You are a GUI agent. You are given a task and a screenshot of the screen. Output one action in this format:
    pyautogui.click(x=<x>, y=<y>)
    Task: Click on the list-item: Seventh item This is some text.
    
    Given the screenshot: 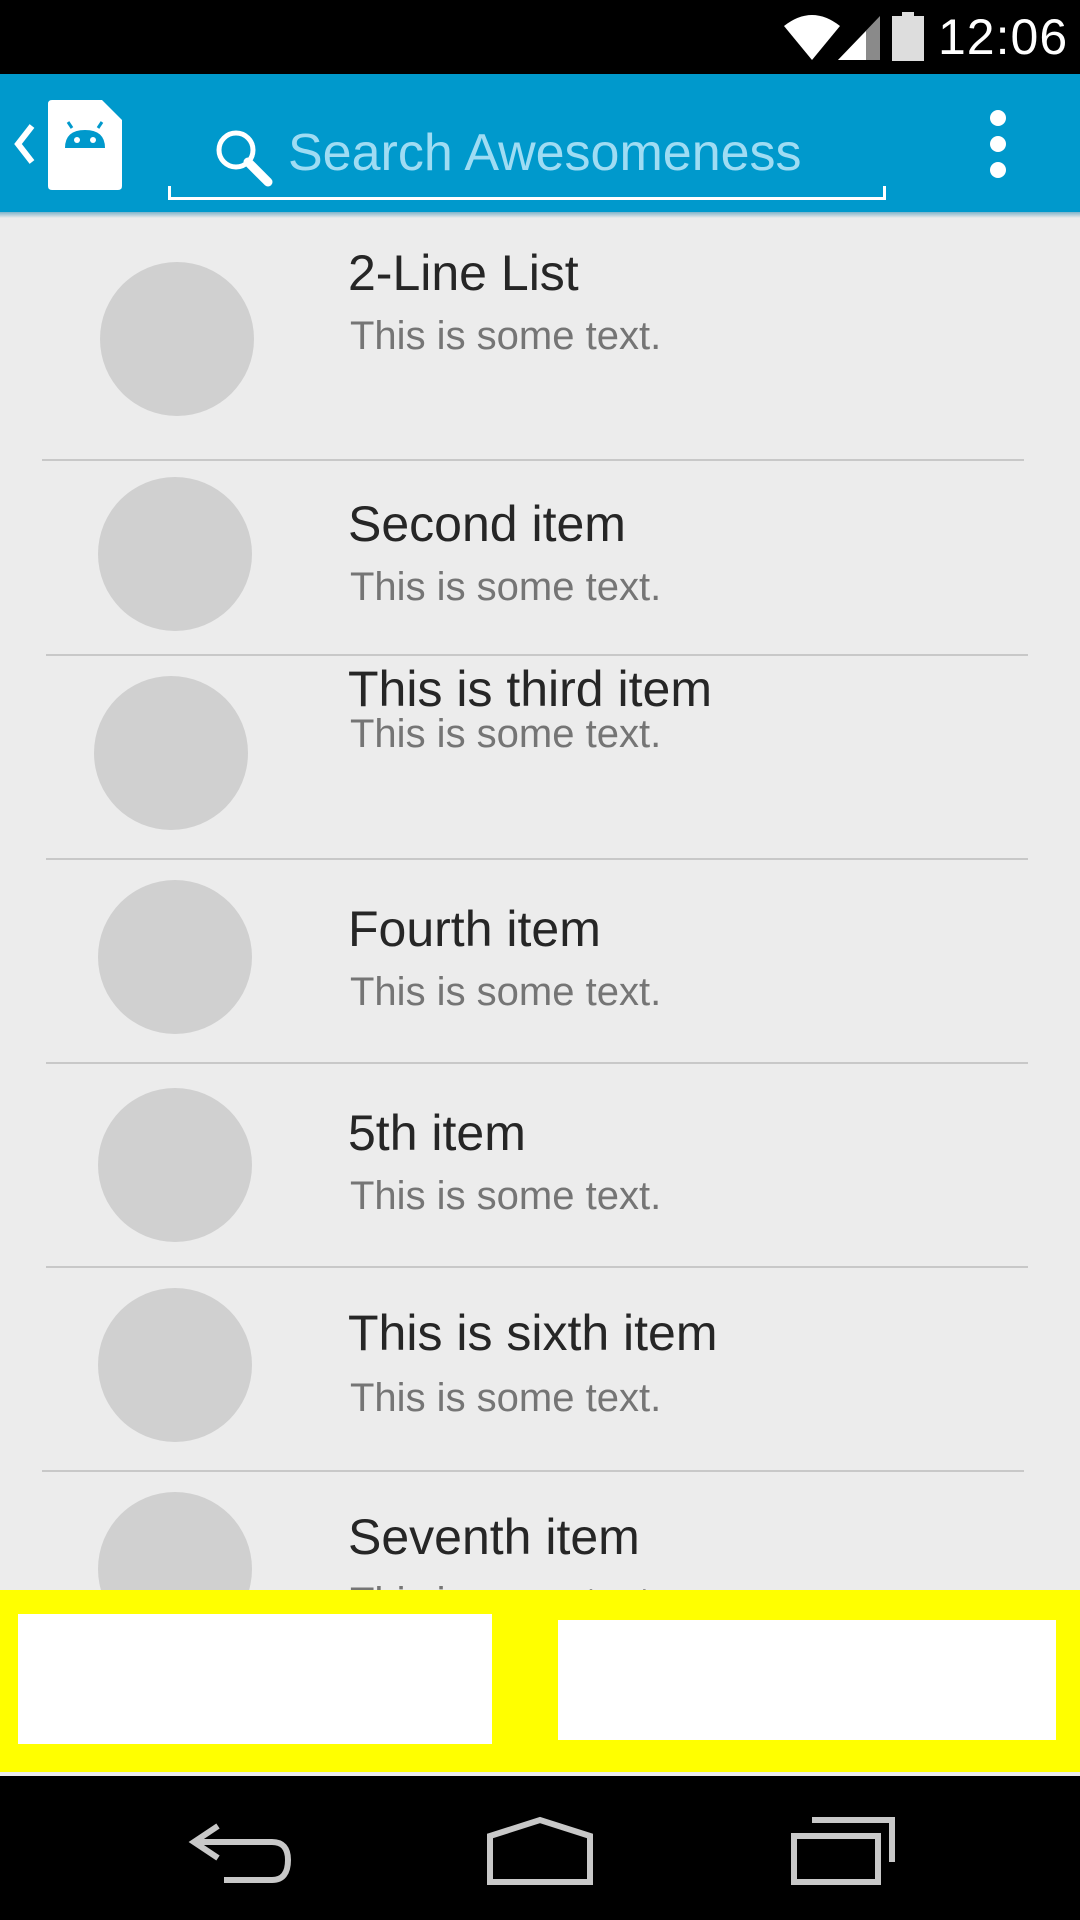 What is the action you would take?
    pyautogui.click(x=540, y=1531)
    